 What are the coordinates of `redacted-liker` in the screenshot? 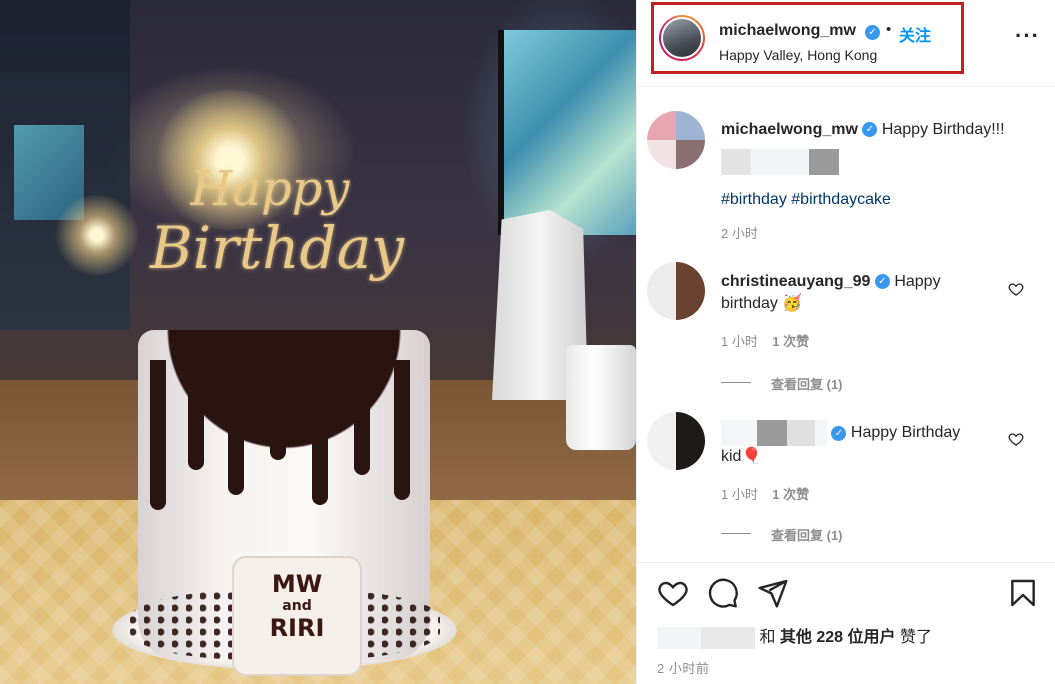 It's located at (679, 637).